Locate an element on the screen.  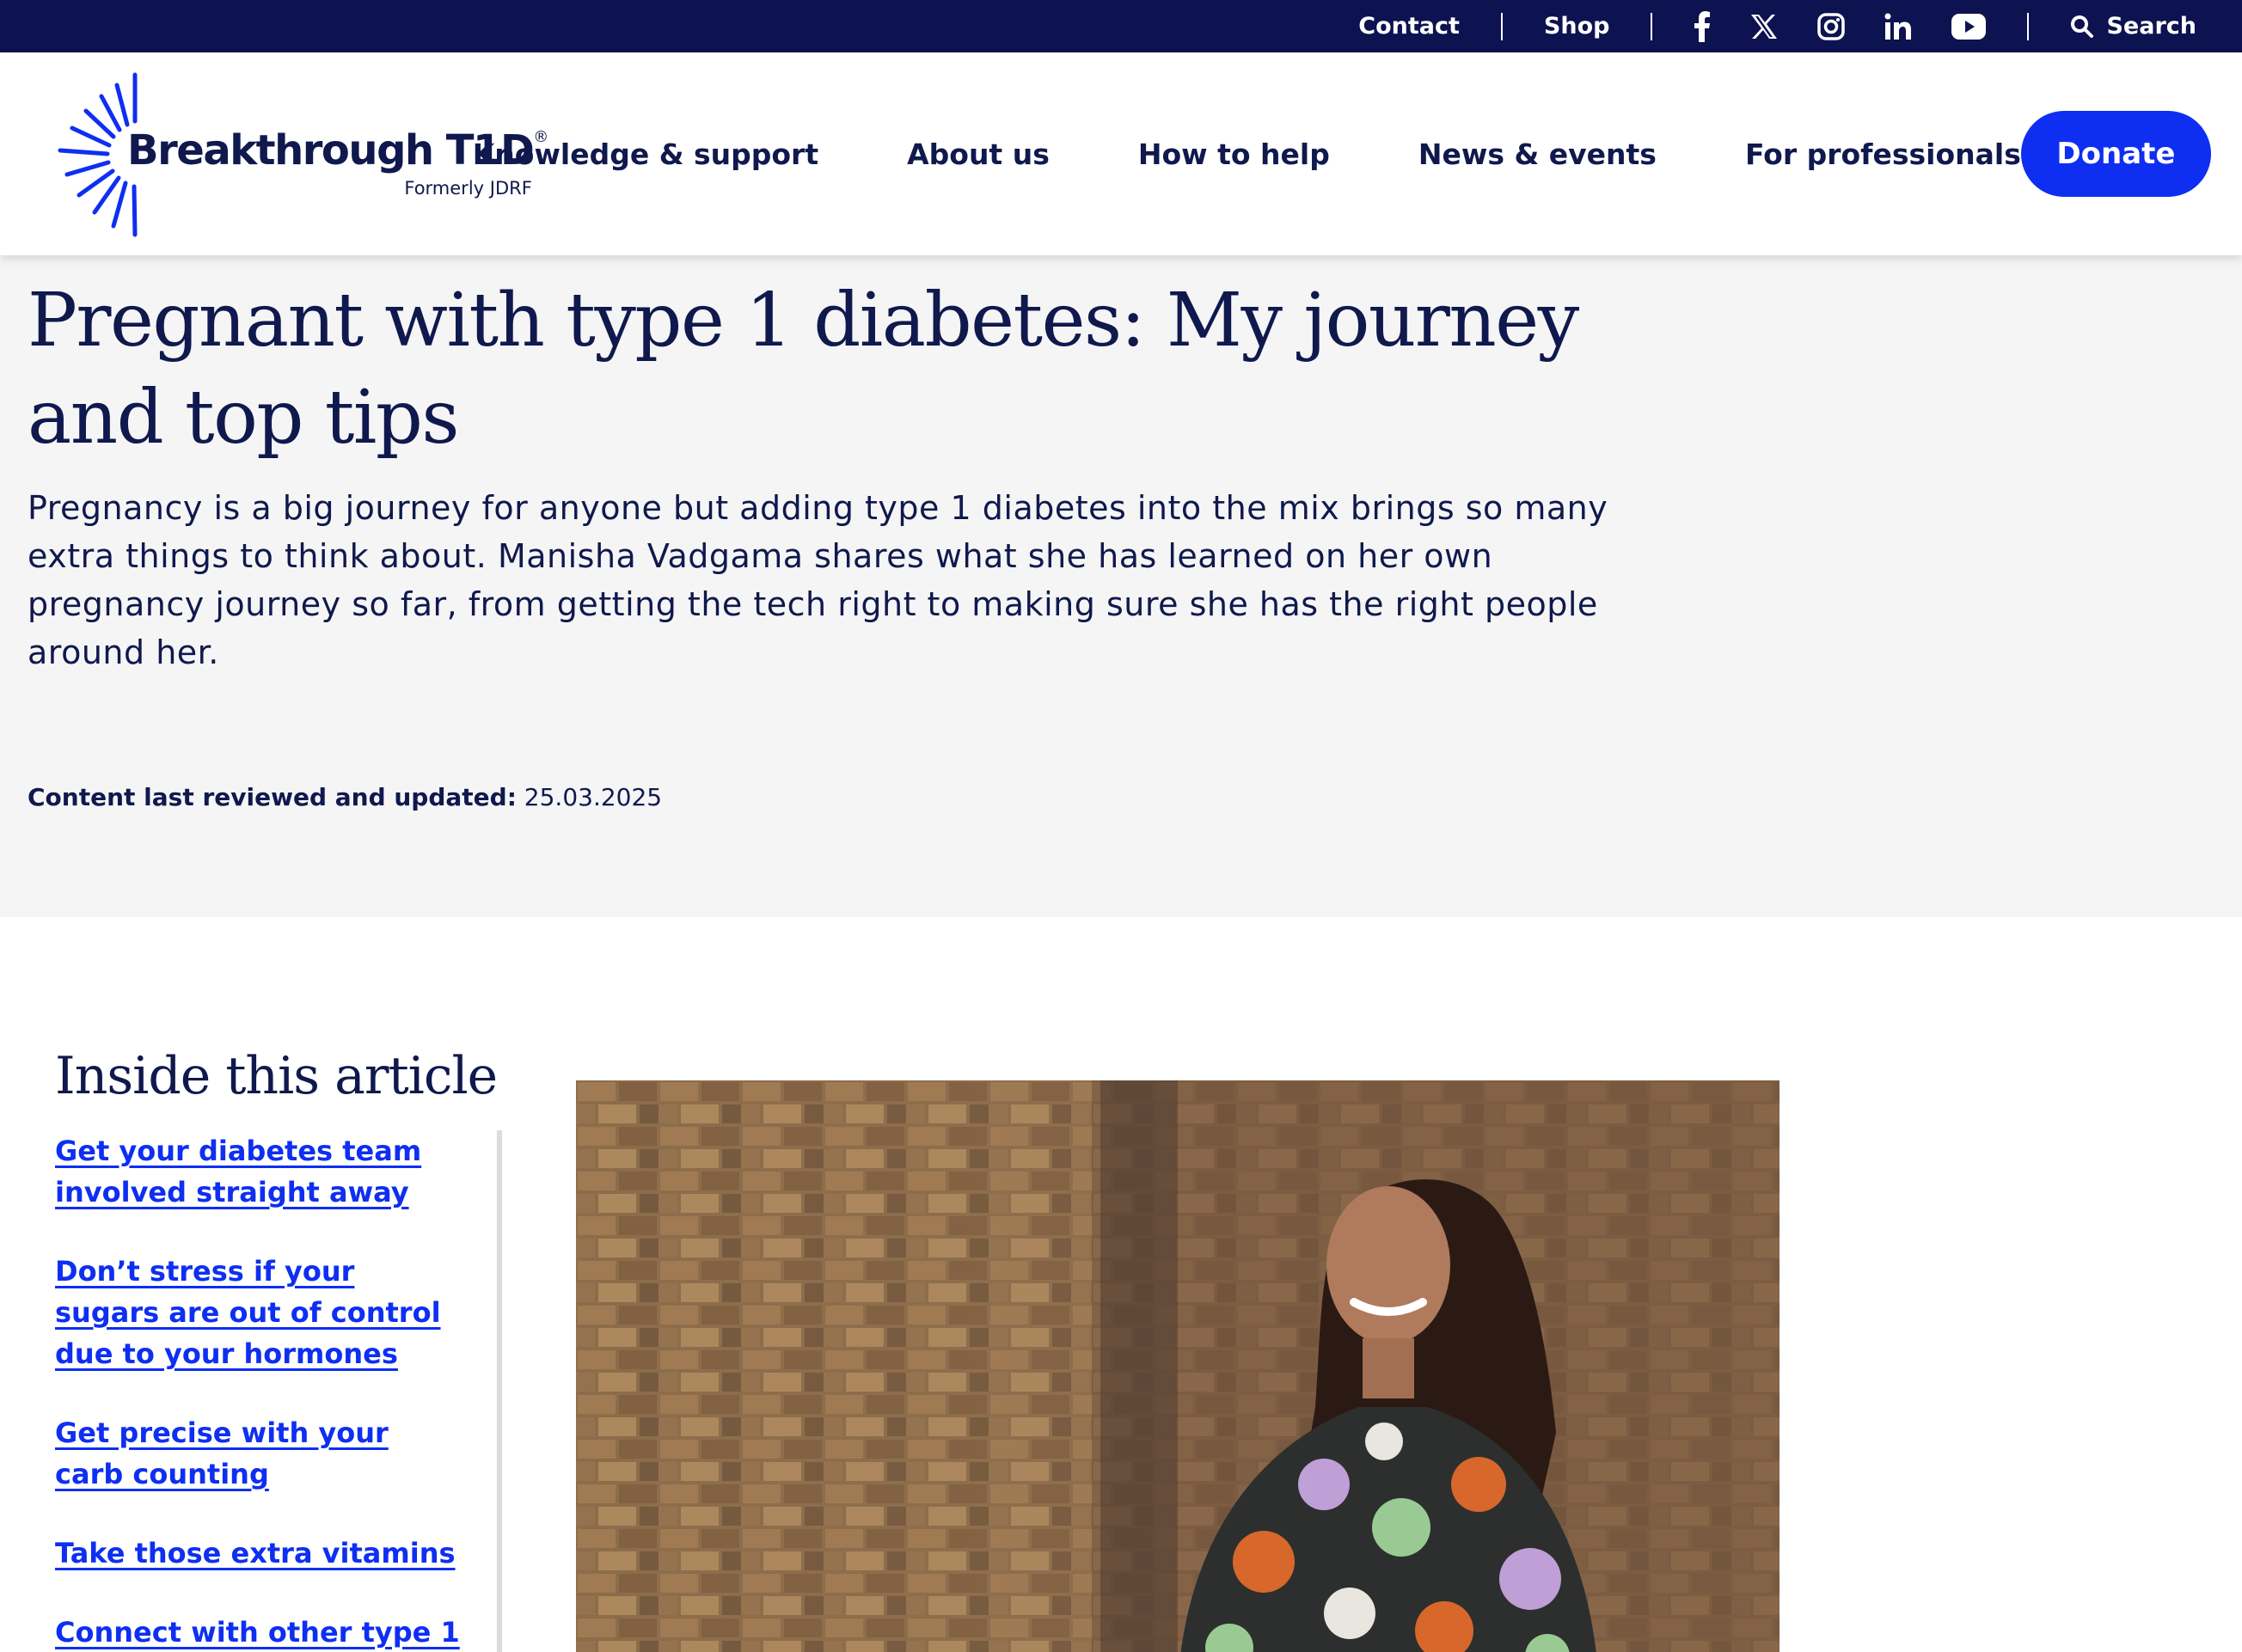
toc-link: Get precise with your carb counting is located at coordinates (260, 1453).